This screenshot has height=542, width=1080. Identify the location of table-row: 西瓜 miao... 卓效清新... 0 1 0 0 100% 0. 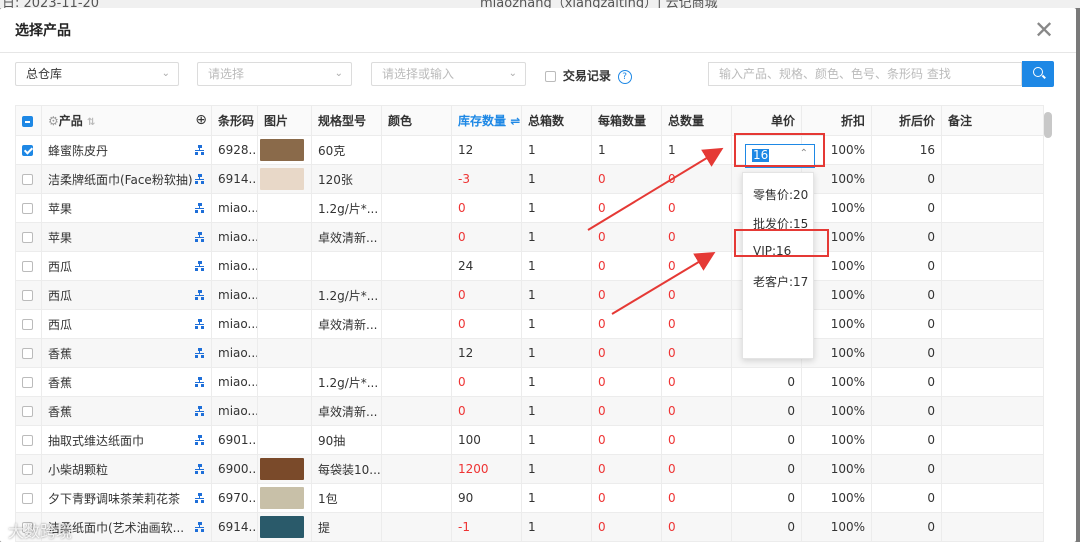
(529, 324).